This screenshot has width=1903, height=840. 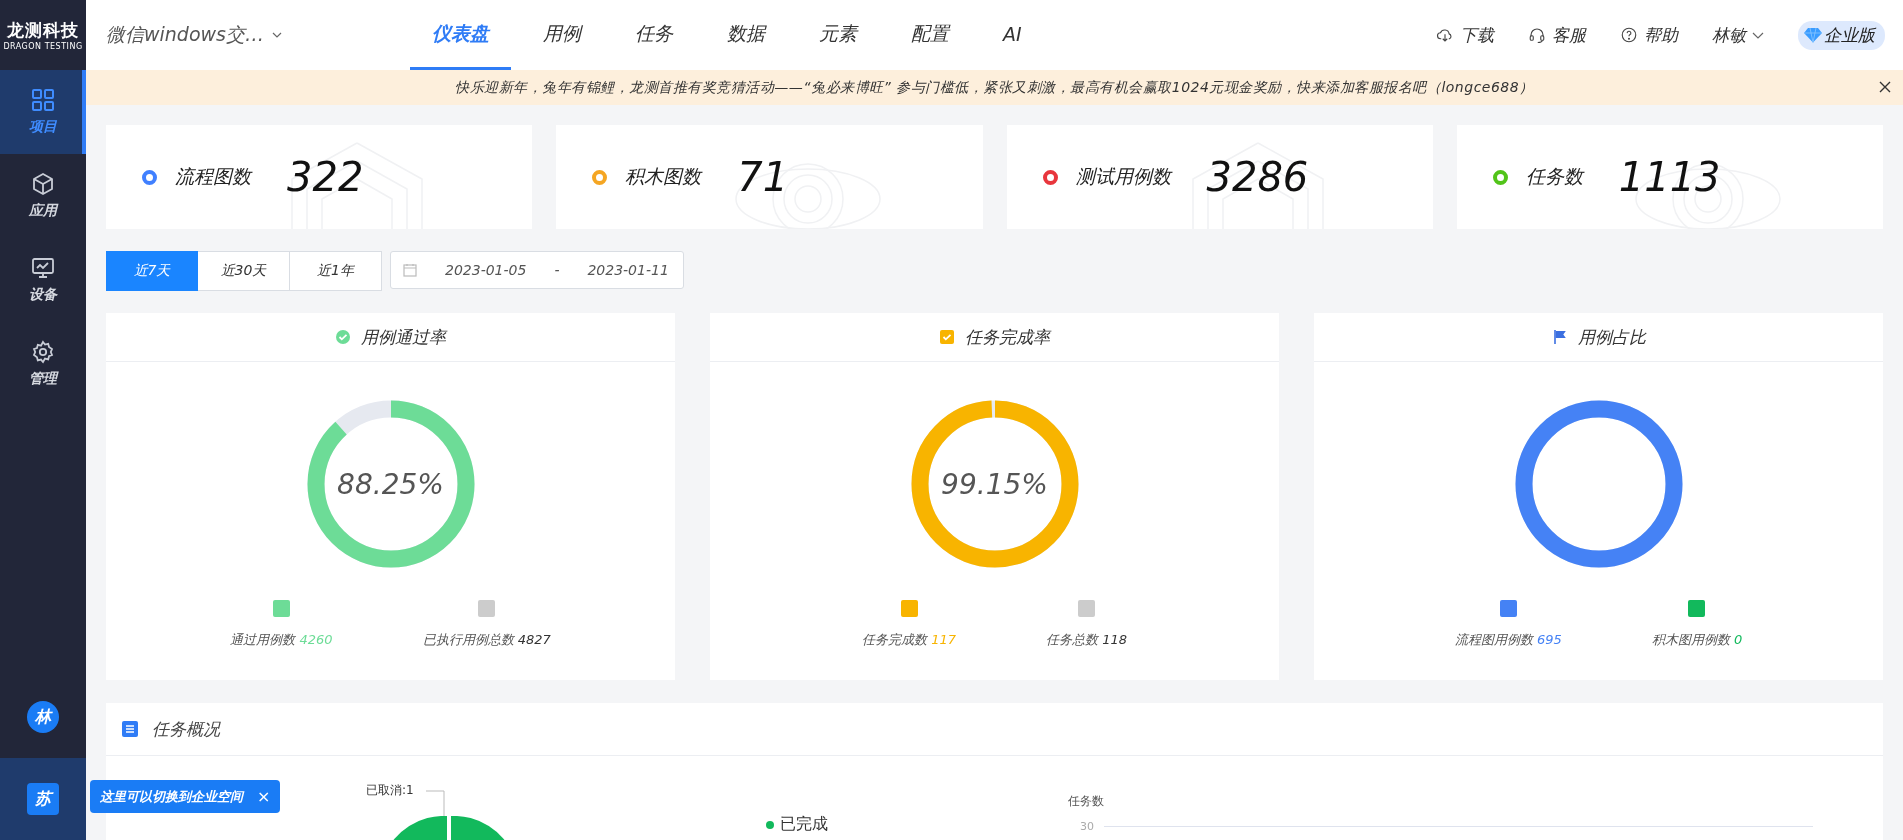 What do you see at coordinates (325, 177) in the screenshot?
I see `stat-value: 322` at bounding box center [325, 177].